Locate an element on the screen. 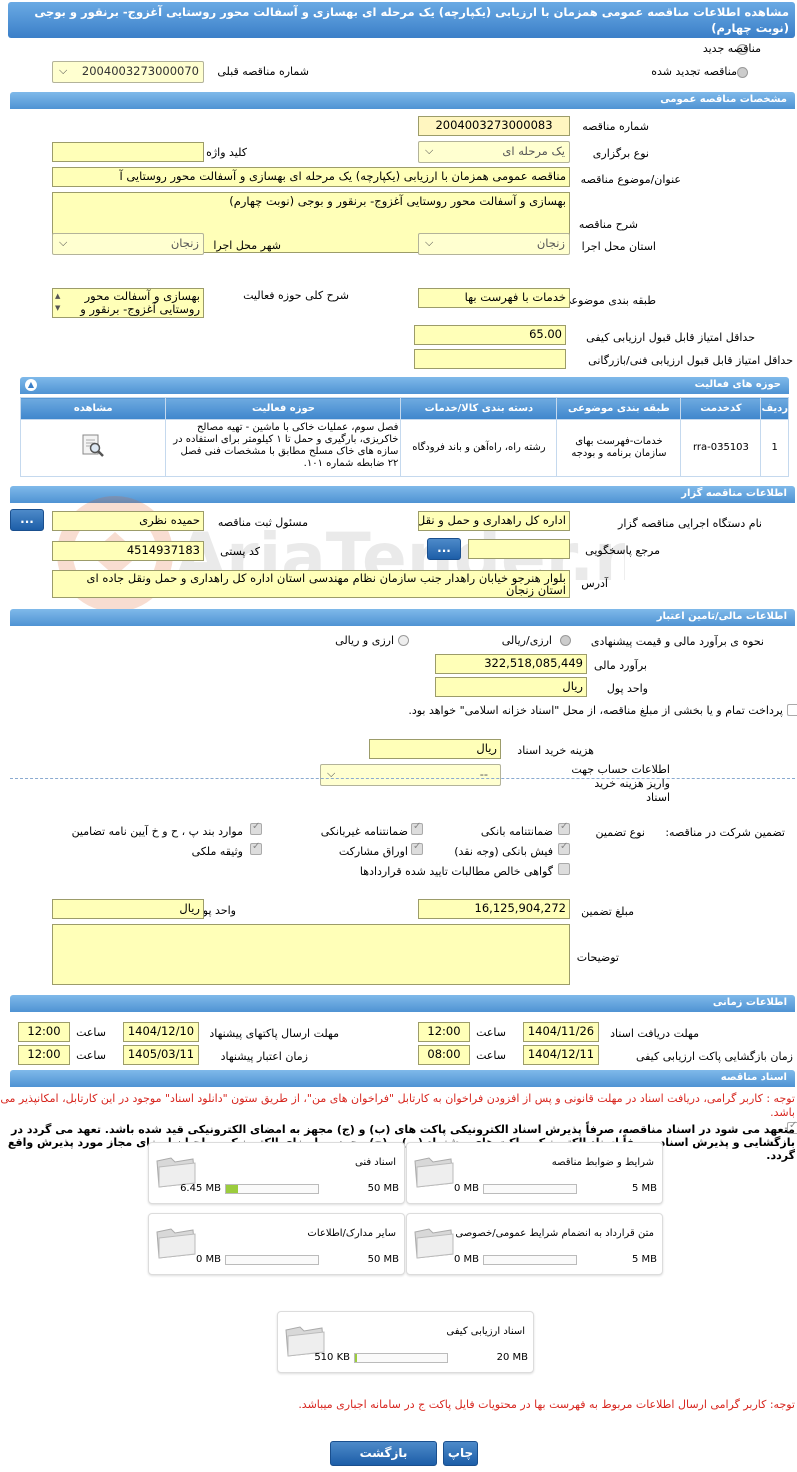  open-label: زمان بازگشایی پاکت ارزیابی کیفی is located at coordinates (714, 1056).